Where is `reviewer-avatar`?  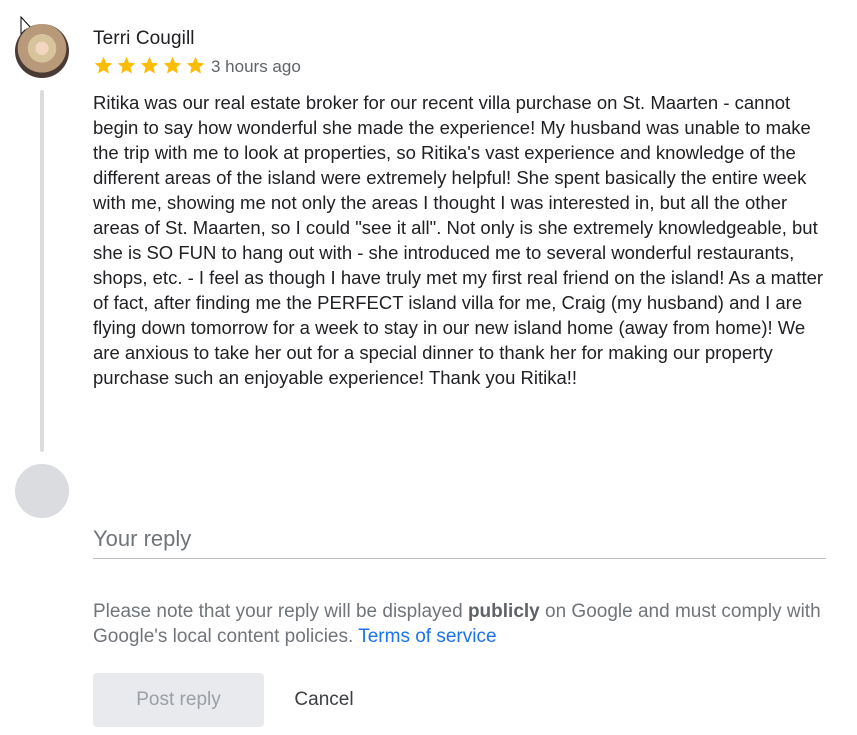
reviewer-avatar is located at coordinates (42, 51).